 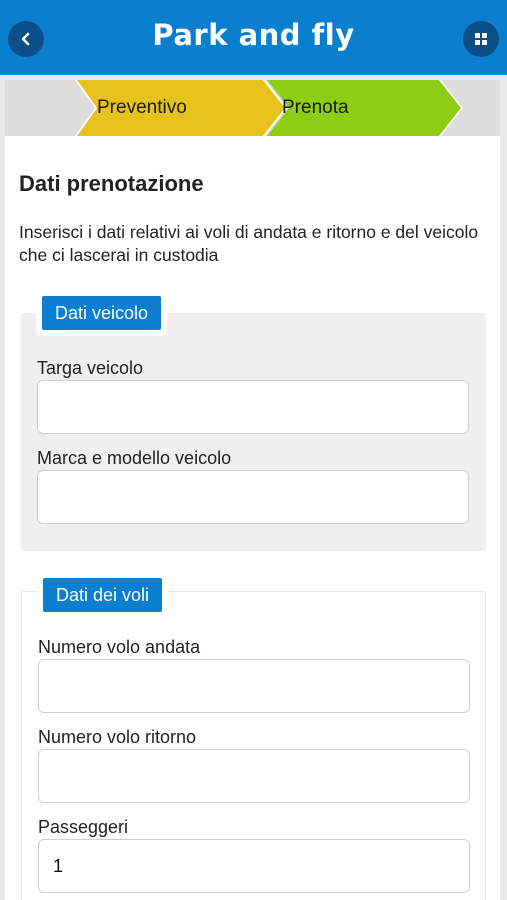 I want to click on outbound-flight-label: Numero volo andata, so click(x=119, y=647).